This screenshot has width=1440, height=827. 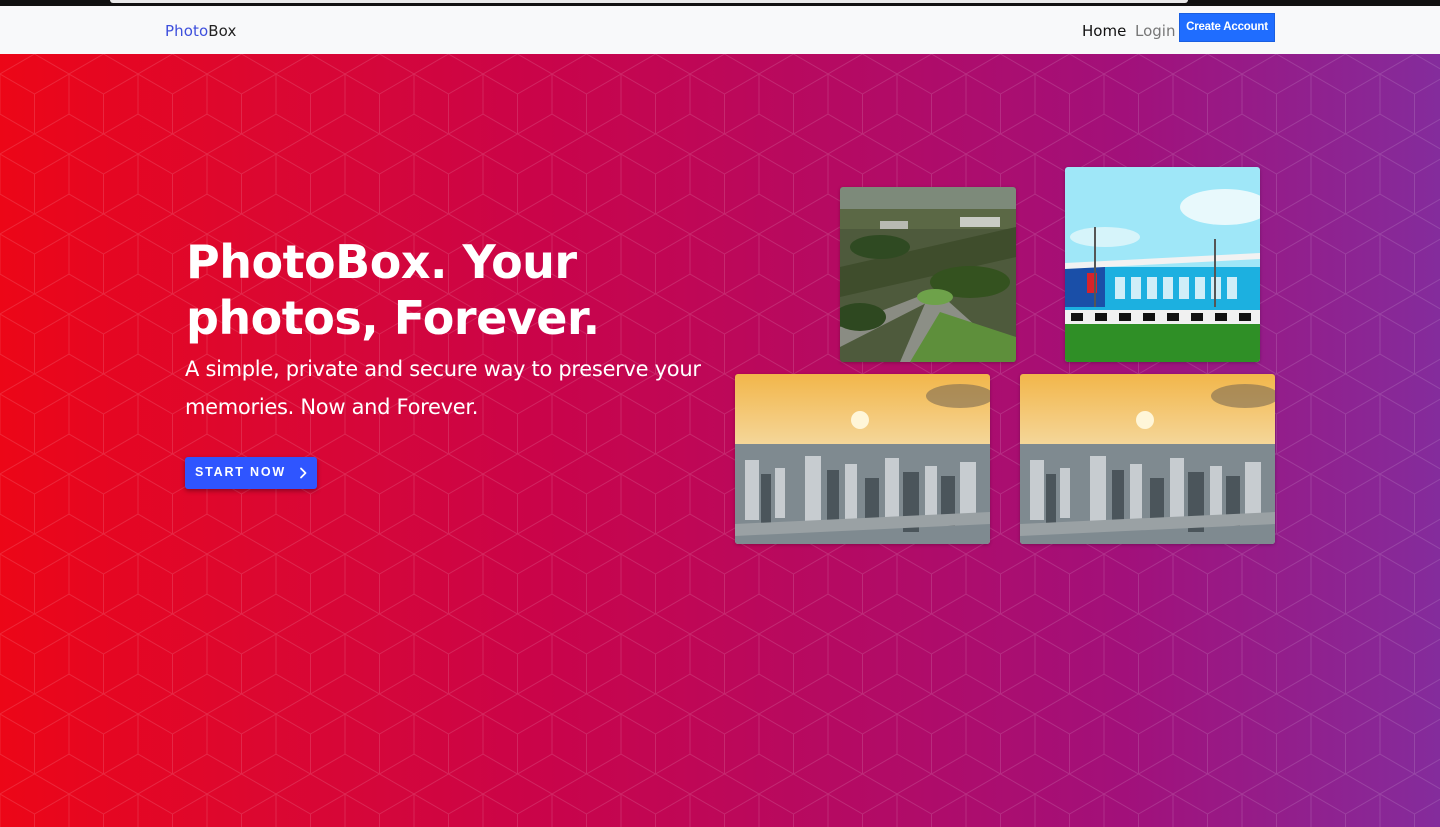 What do you see at coordinates (1227, 27) in the screenshot?
I see `create-account-button: Create Account` at bounding box center [1227, 27].